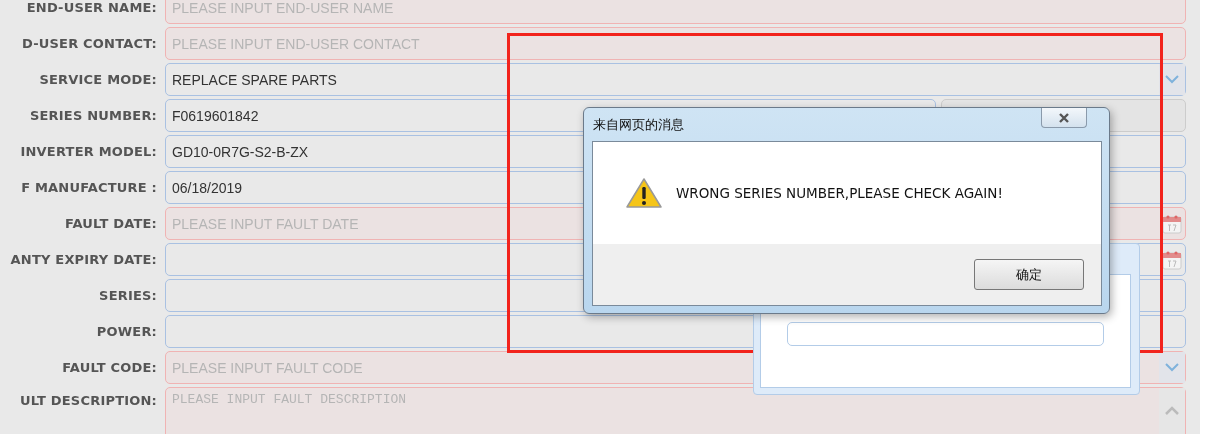 Image resolution: width=1216 pixels, height=434 pixels. I want to click on field-label: ULT DESCRIPTION:, so click(88, 400).